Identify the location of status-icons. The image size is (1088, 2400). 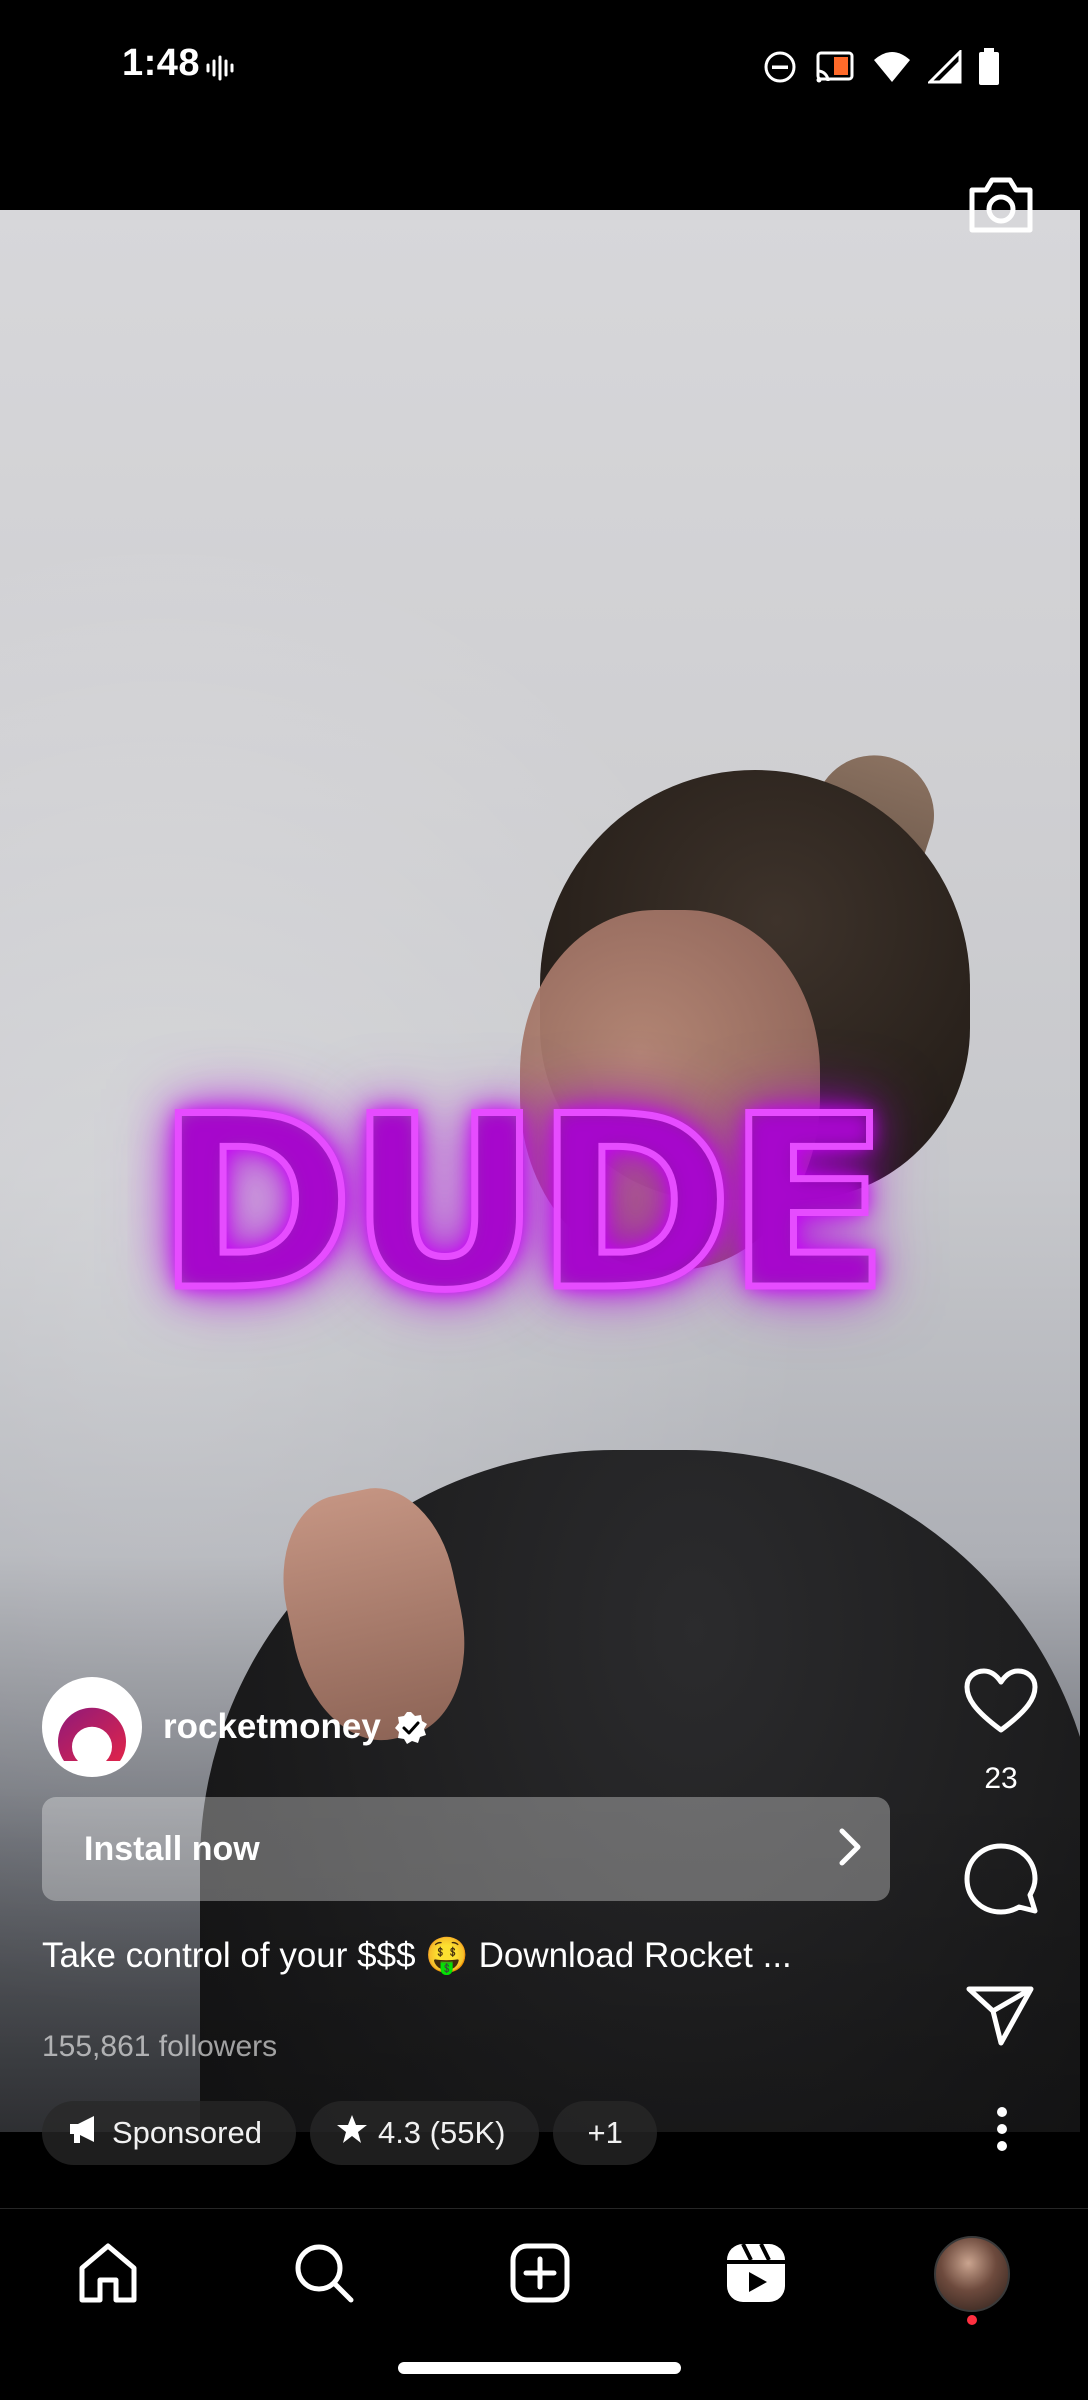
(881, 69).